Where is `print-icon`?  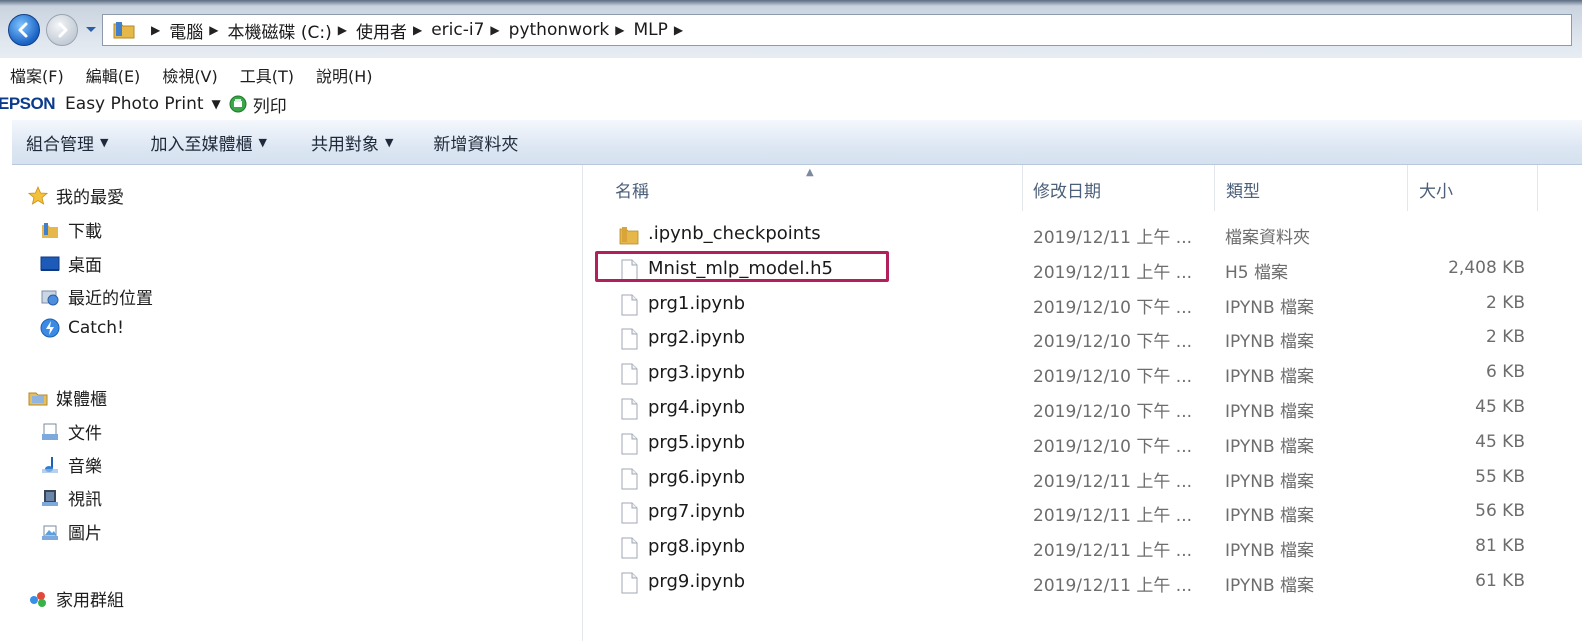
print-icon is located at coordinates (238, 104).